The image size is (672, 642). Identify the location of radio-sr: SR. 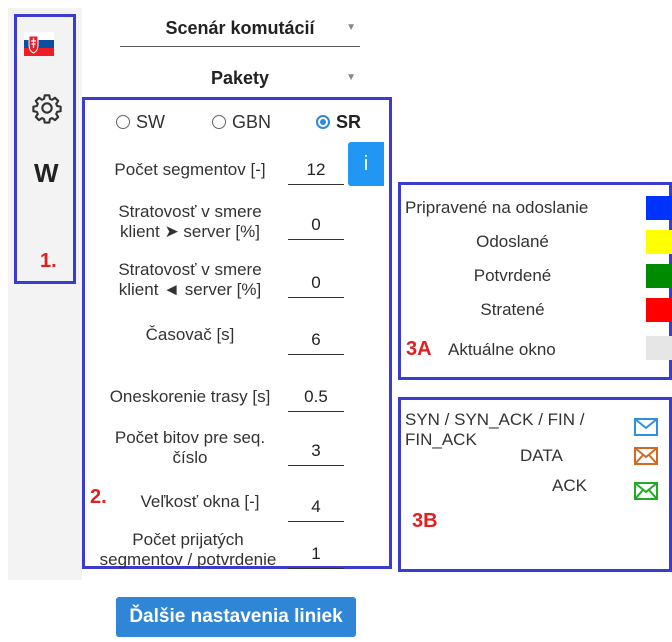
(338, 122).